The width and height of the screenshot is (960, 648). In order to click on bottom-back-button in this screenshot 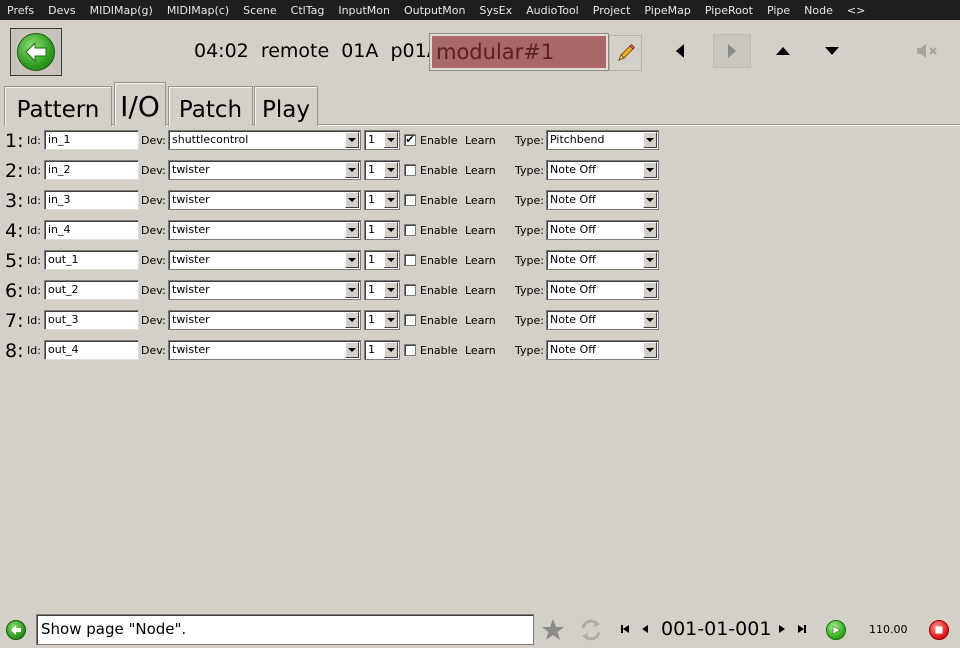, I will do `click(16, 630)`.